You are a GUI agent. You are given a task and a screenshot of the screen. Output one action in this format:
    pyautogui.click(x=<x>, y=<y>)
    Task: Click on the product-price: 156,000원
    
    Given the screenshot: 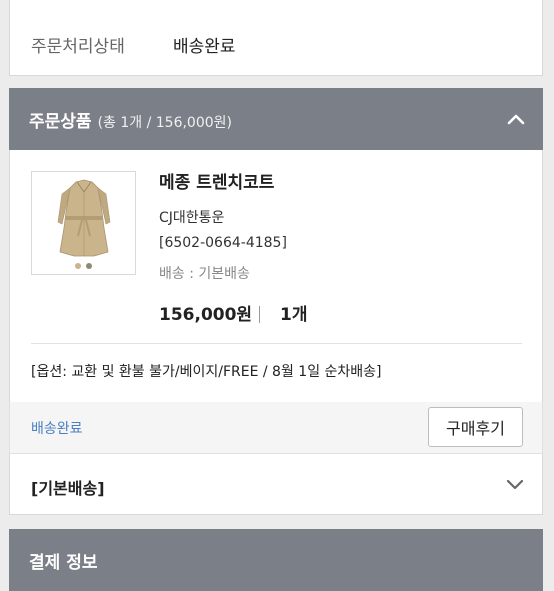 What is the action you would take?
    pyautogui.click(x=206, y=315)
    